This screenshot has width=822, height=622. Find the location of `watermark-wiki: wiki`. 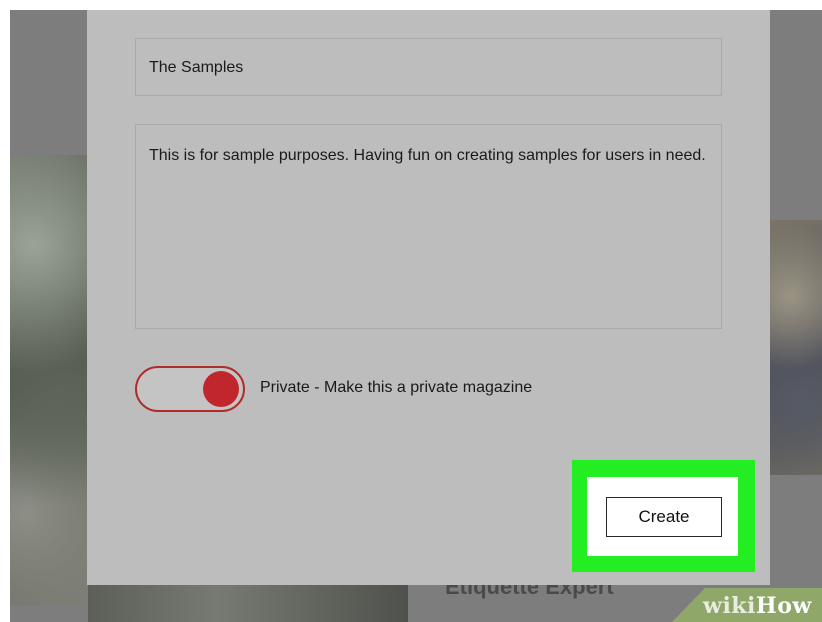

watermark-wiki: wiki is located at coordinates (729, 606).